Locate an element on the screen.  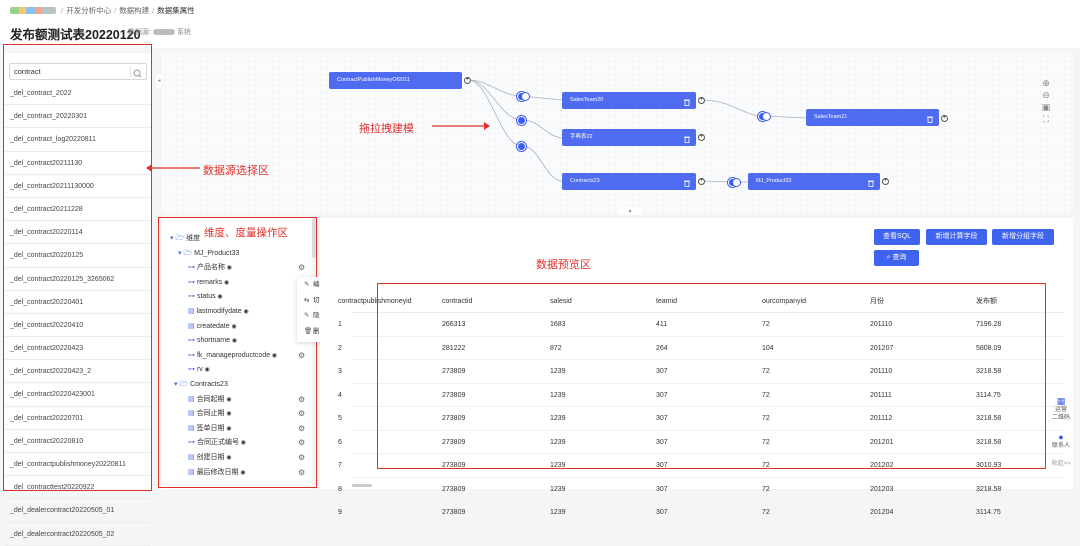
fit-view-icon: ▣ is located at coordinates (1046, 107).